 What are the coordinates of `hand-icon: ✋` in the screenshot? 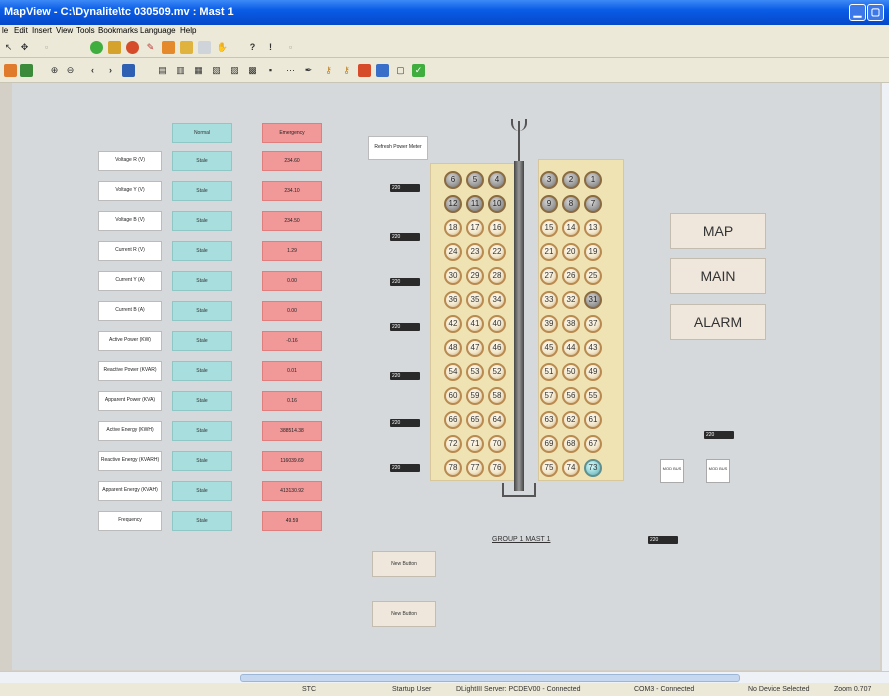 It's located at (222, 47).